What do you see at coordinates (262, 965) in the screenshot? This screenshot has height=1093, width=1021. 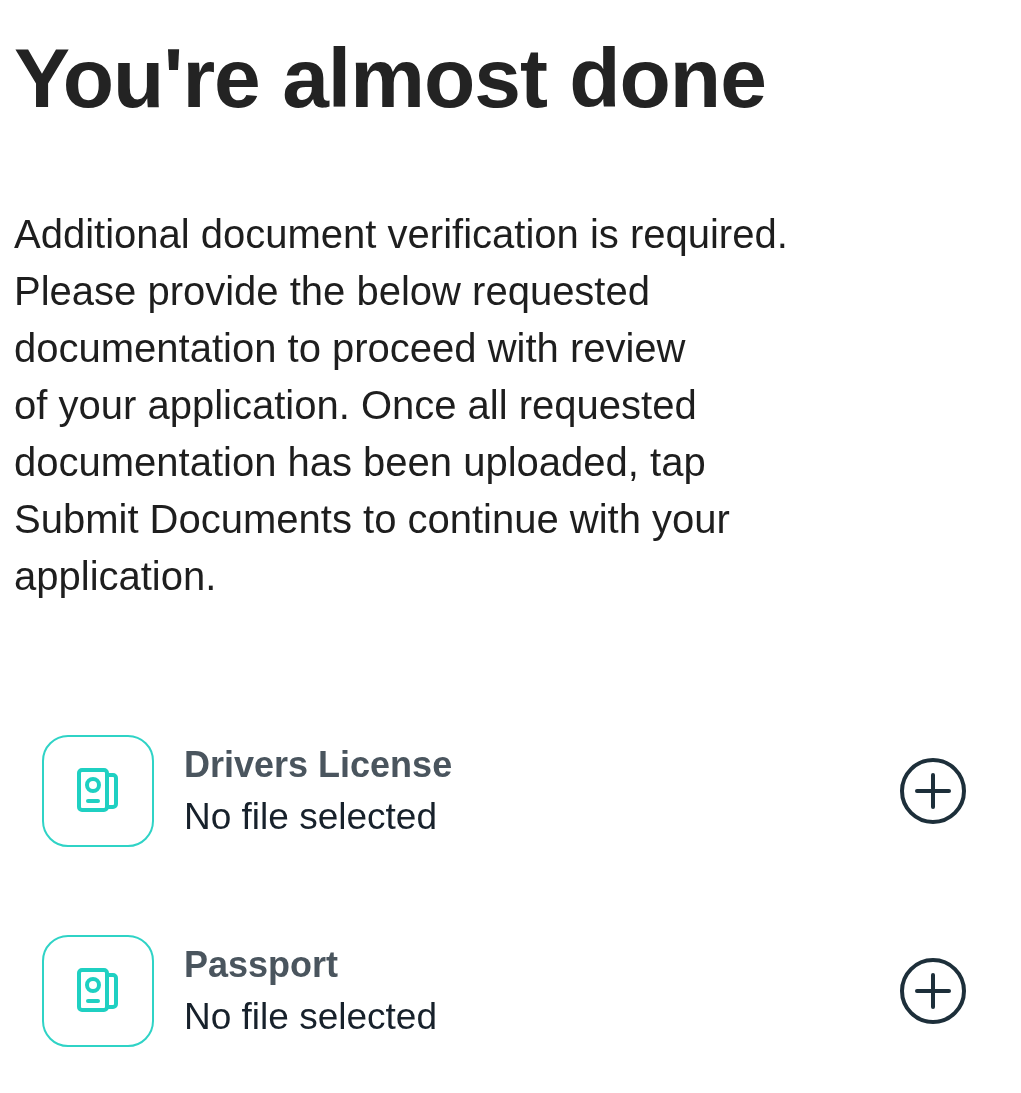 I see `document-name: Passport` at bounding box center [262, 965].